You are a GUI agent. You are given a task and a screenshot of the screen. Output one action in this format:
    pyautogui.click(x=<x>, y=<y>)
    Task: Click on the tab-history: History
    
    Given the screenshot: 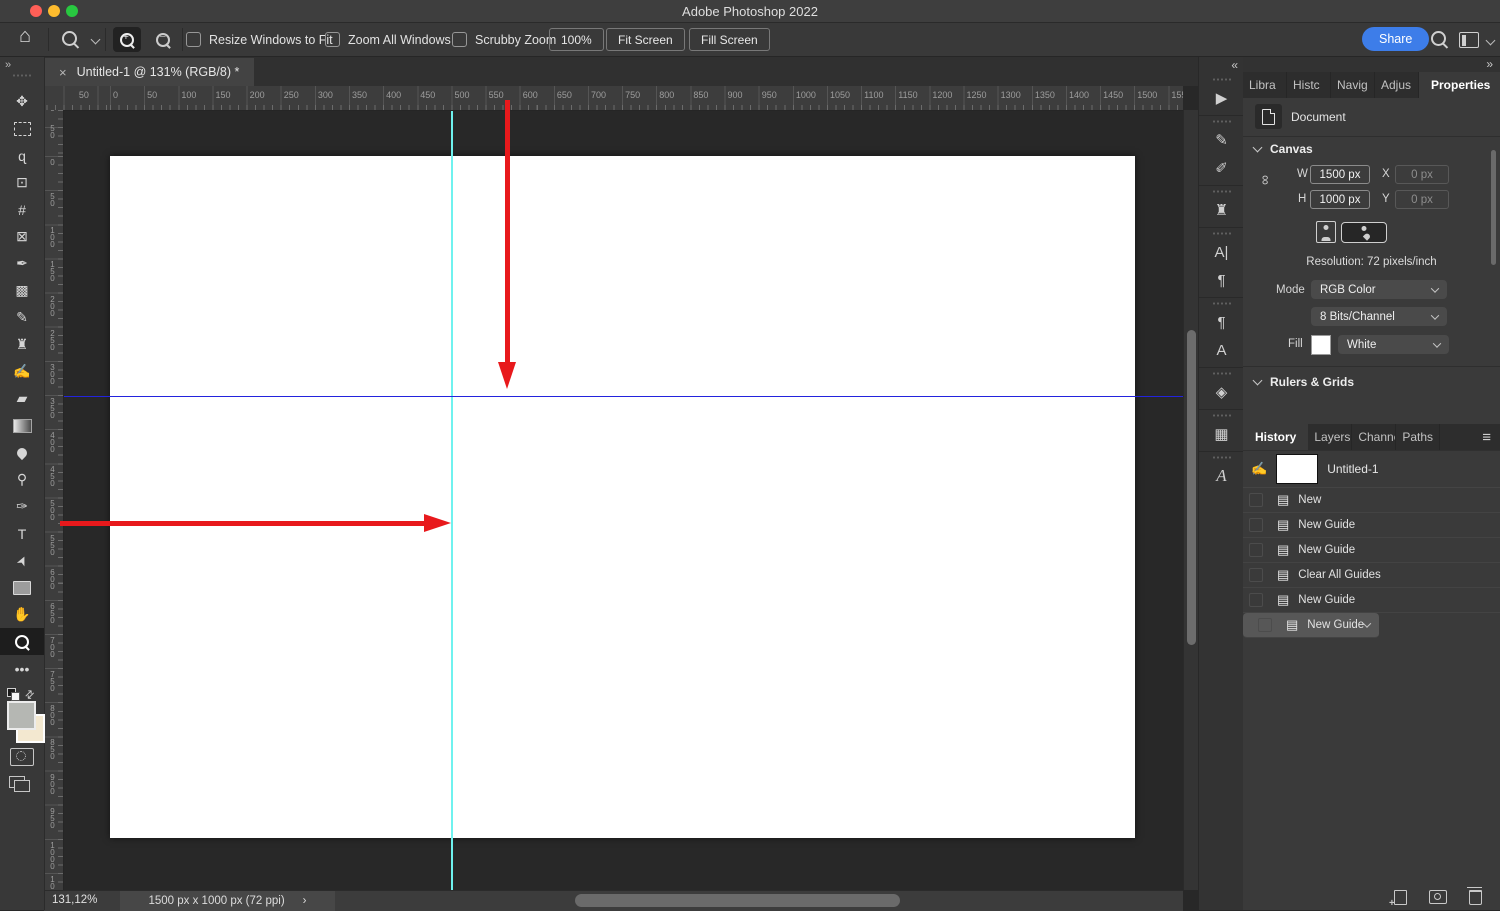 What is the action you would take?
    pyautogui.click(x=1276, y=437)
    